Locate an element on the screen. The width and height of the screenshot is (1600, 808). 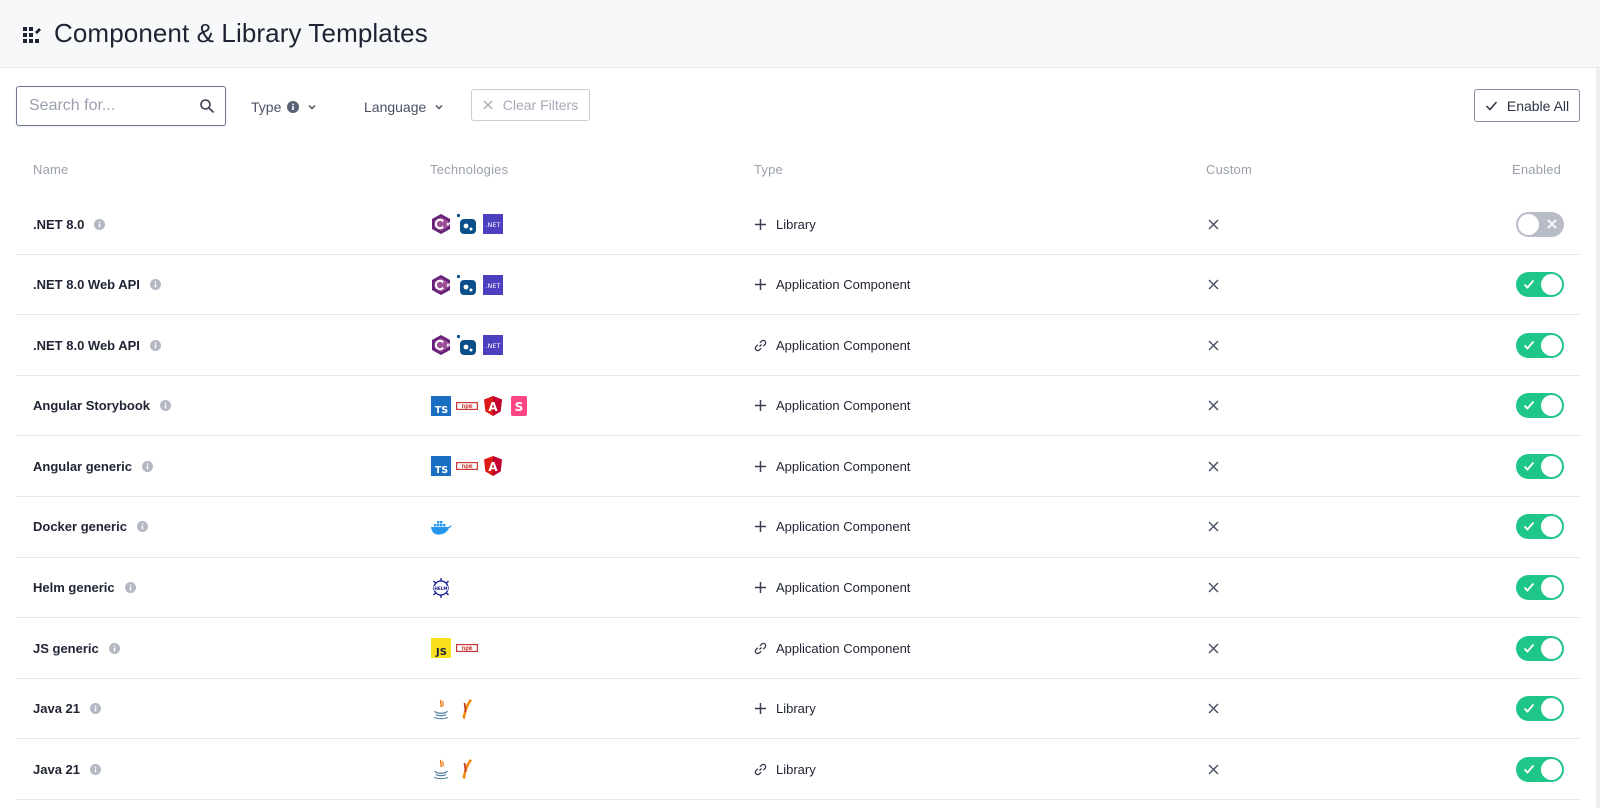
plus-icon is located at coordinates (760, 285).